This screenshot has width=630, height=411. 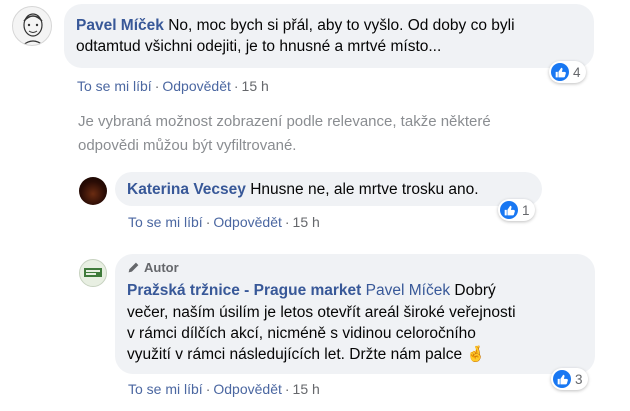 What do you see at coordinates (186, 189) in the screenshot?
I see `reply-author: Katerina Vecsey` at bounding box center [186, 189].